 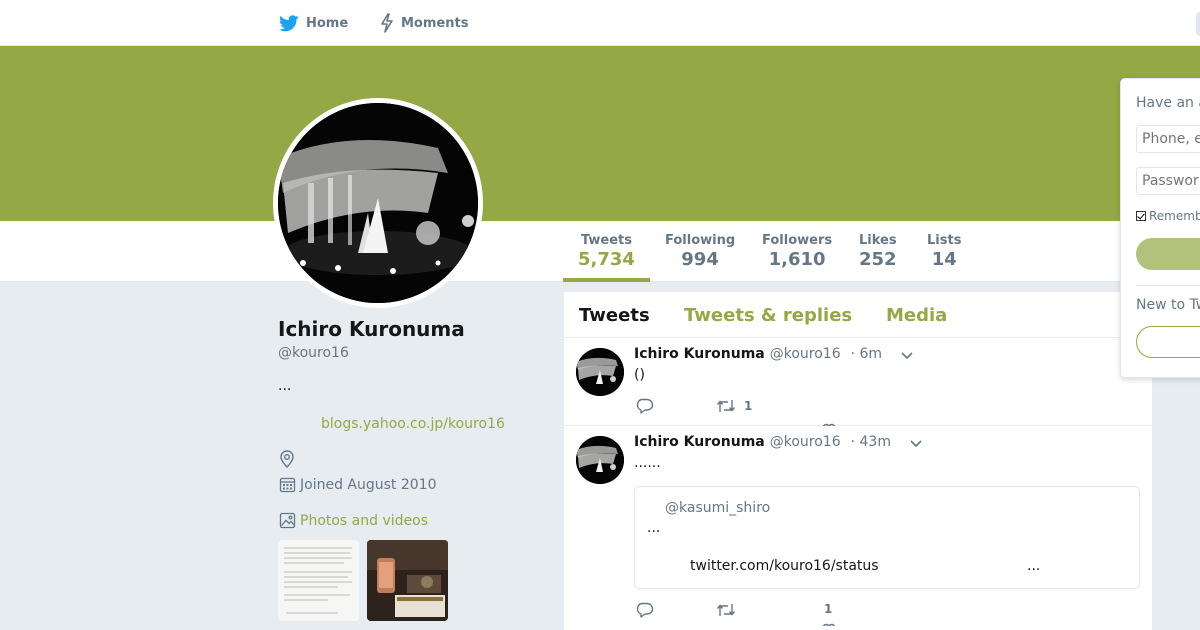 What do you see at coordinates (1168, 254) in the screenshot?
I see `login-button` at bounding box center [1168, 254].